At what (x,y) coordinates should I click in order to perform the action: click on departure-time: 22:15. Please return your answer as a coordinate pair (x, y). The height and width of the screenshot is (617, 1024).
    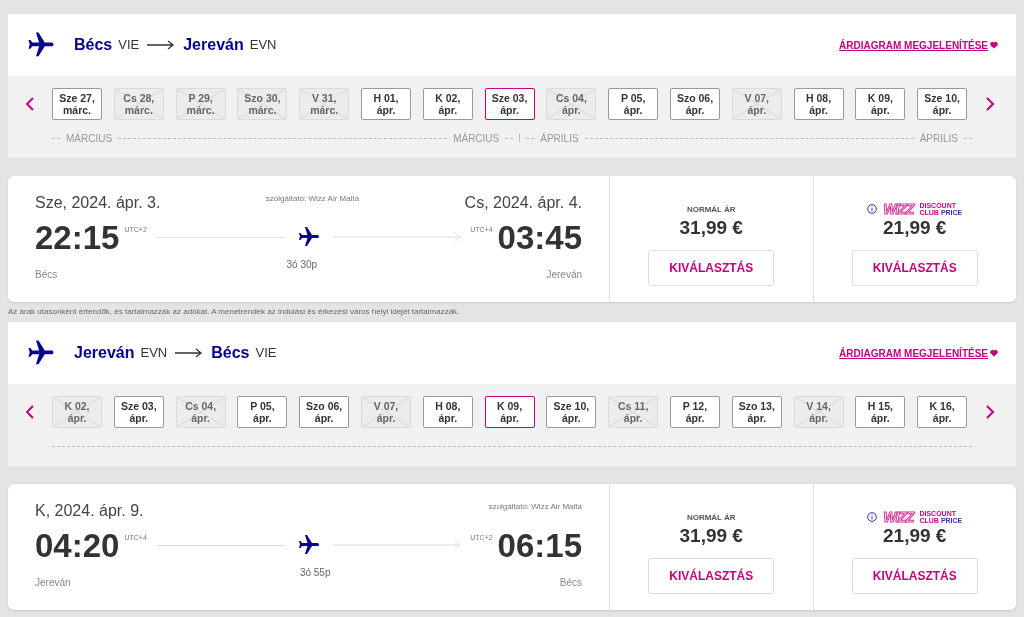
    Looking at the image, I should click on (77, 237).